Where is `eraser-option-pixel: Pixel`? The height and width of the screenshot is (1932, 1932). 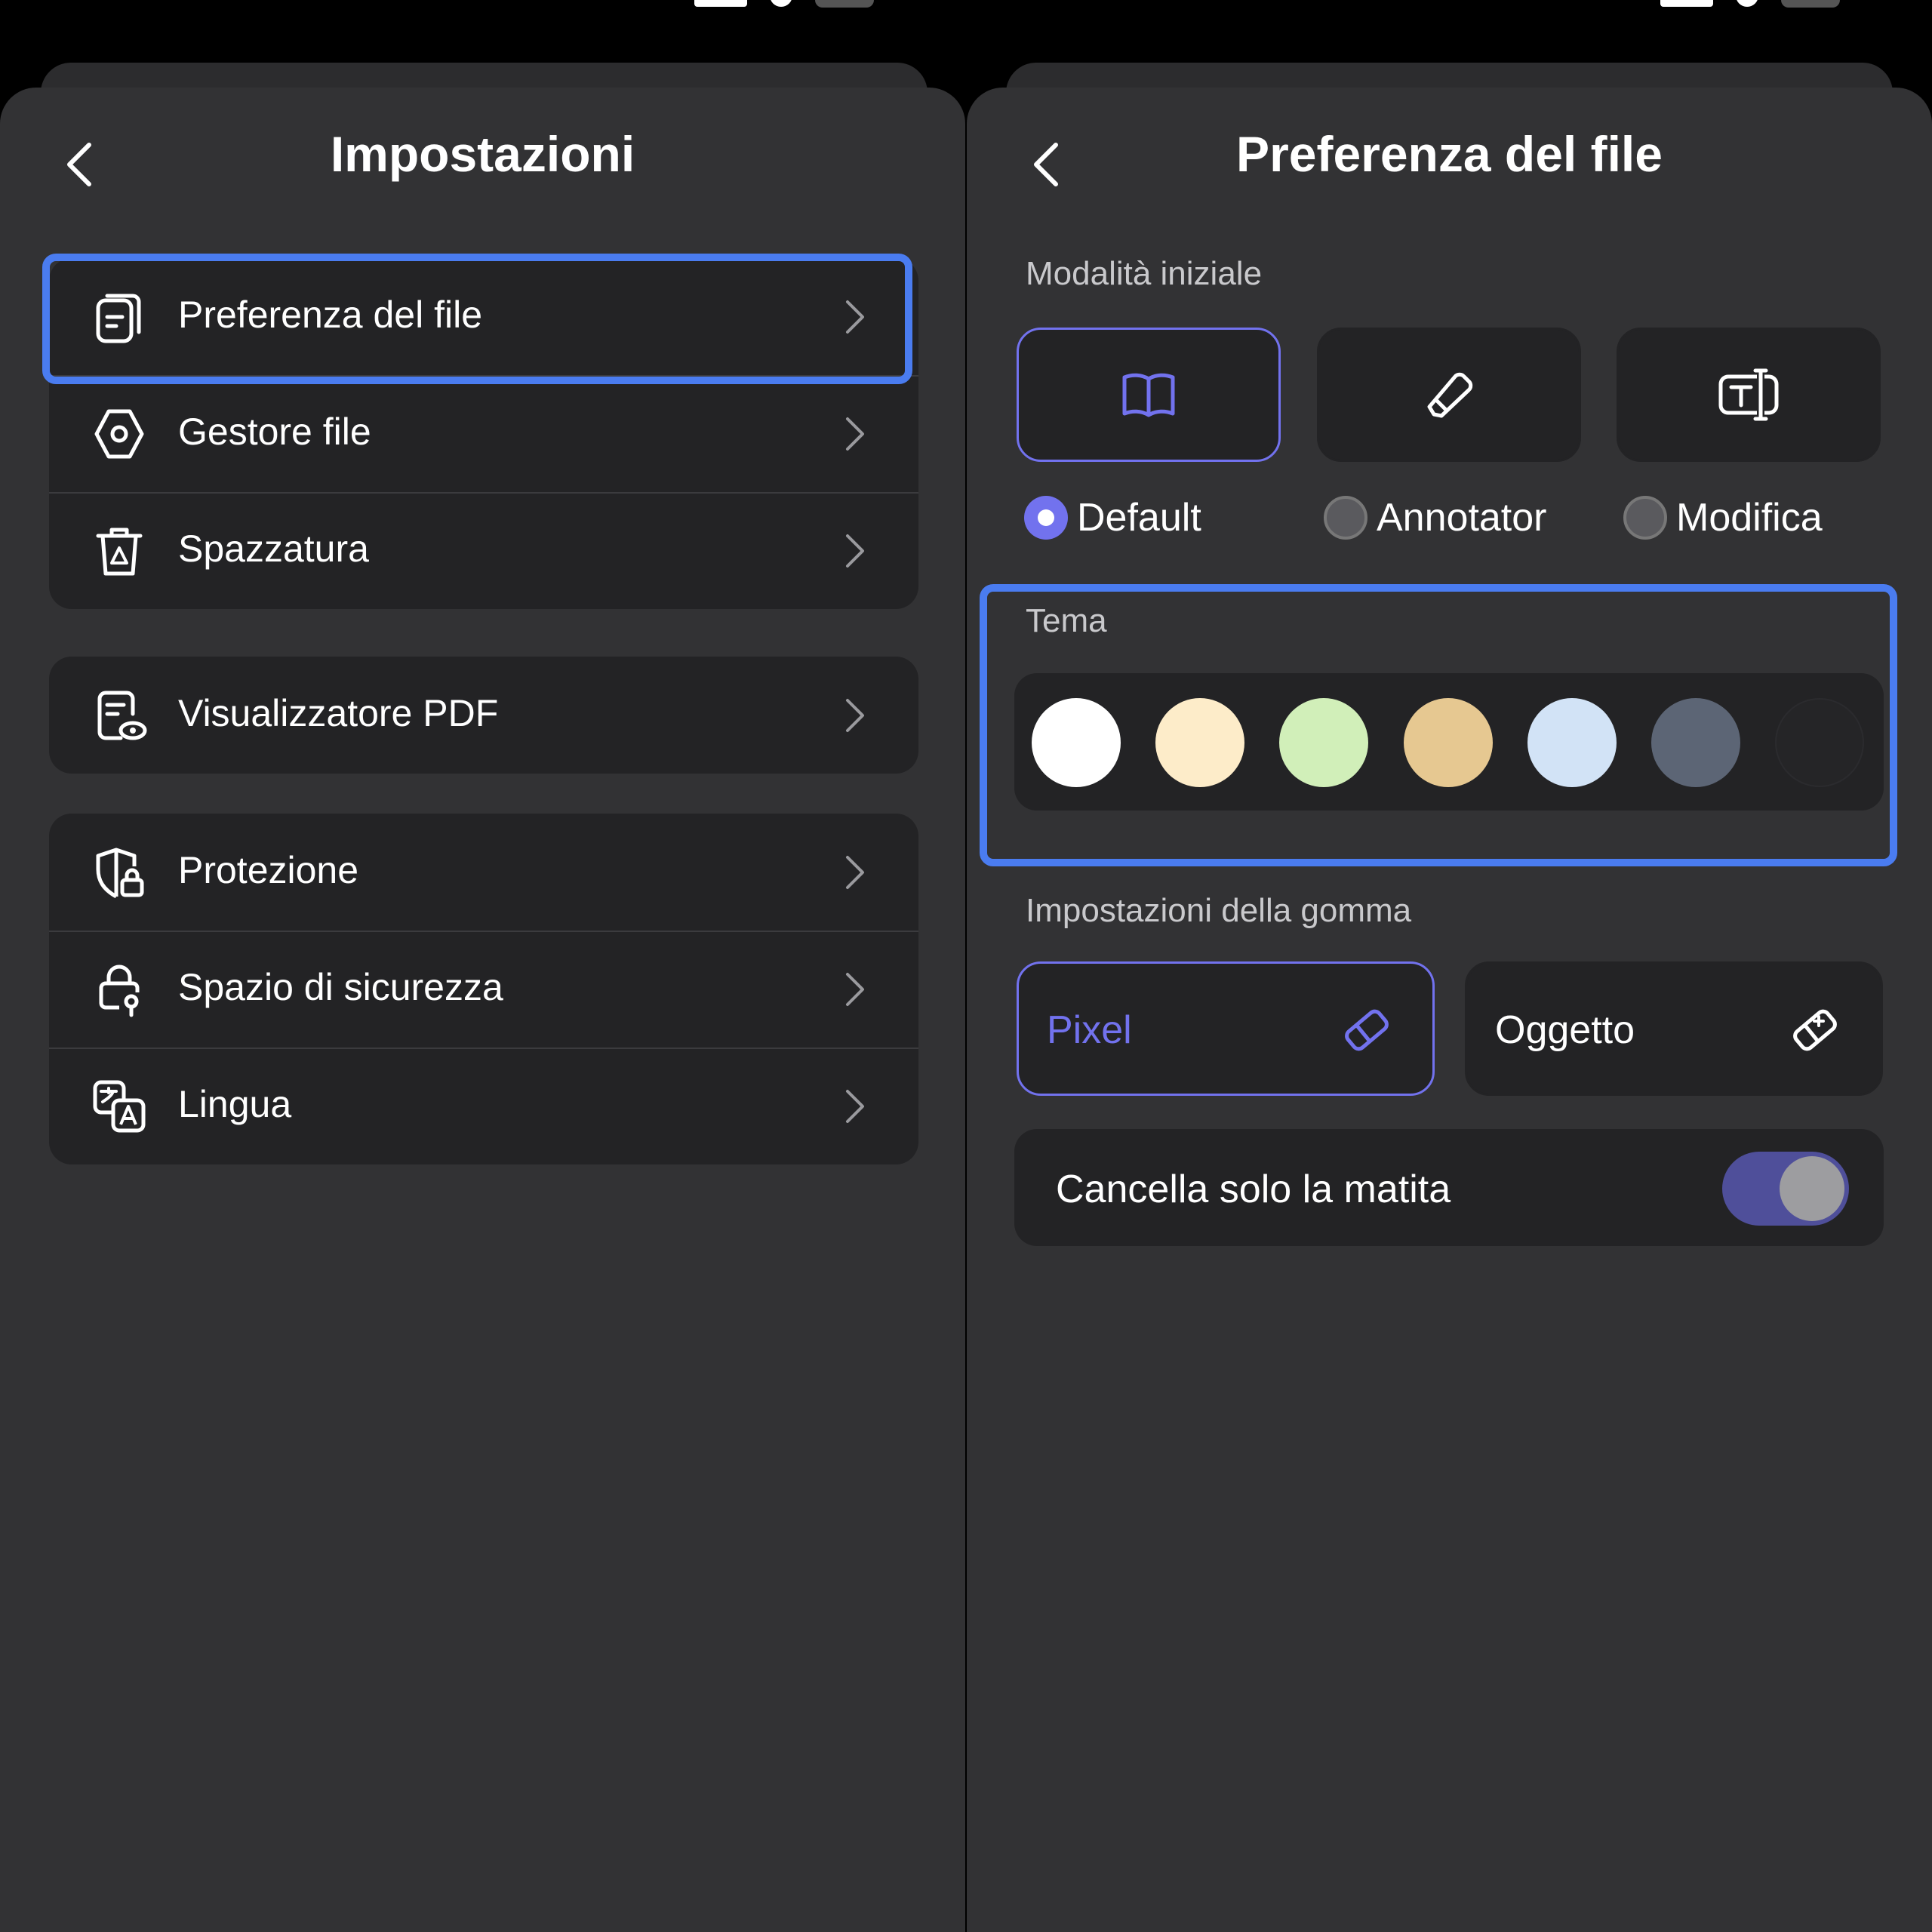 eraser-option-pixel: Pixel is located at coordinates (1226, 1028).